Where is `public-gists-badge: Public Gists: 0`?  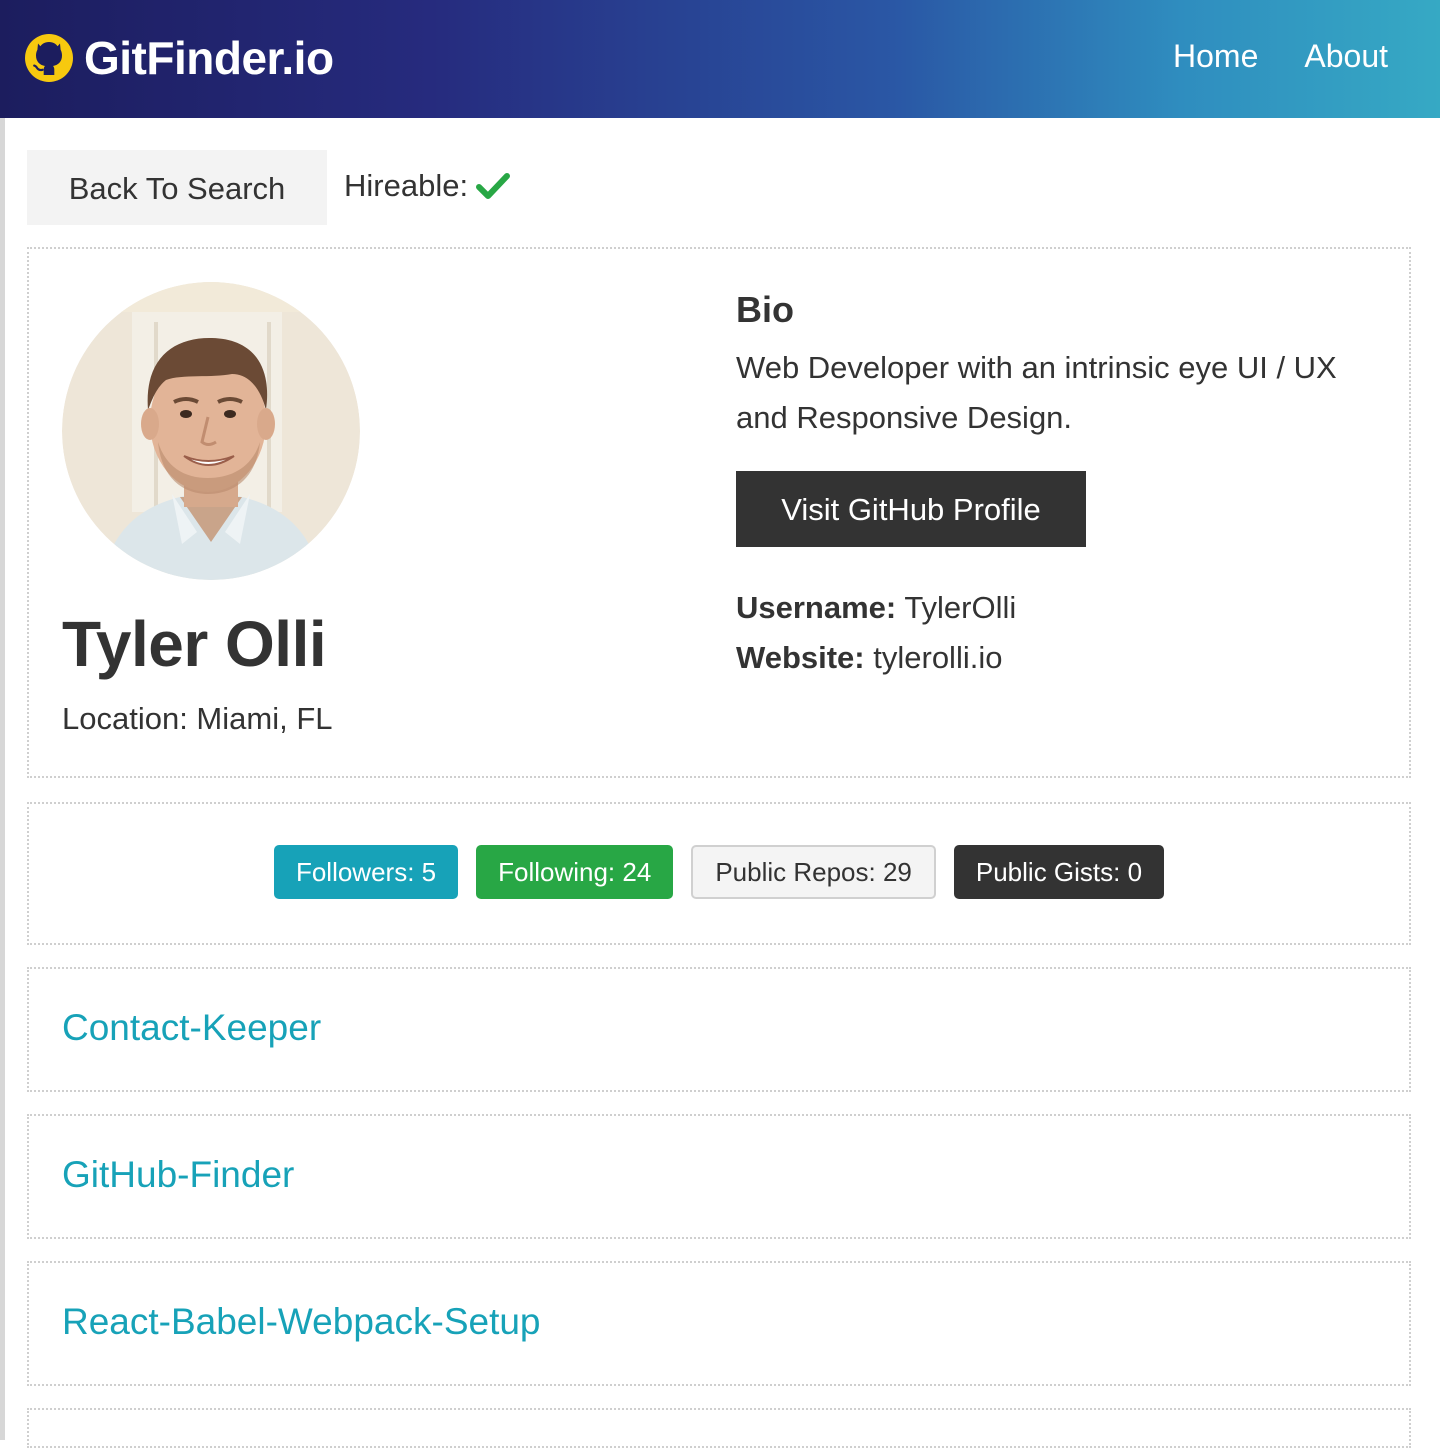
public-gists-badge: Public Gists: 0 is located at coordinates (1059, 872).